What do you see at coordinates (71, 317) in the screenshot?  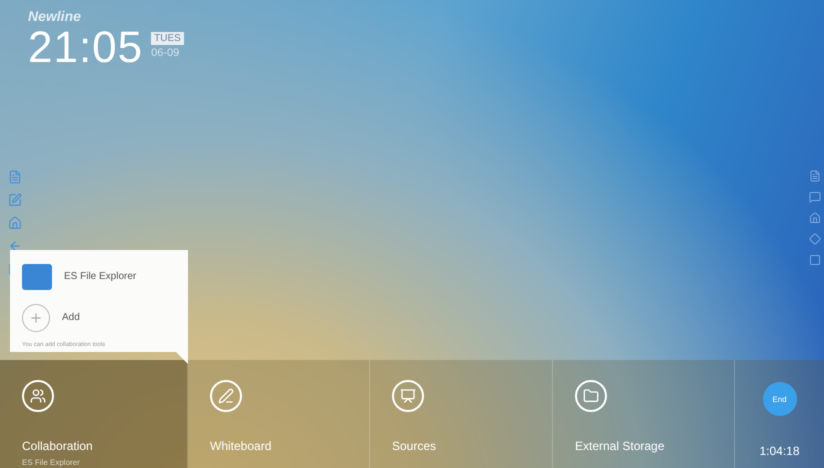 I see `popup-item-label: Add` at bounding box center [71, 317].